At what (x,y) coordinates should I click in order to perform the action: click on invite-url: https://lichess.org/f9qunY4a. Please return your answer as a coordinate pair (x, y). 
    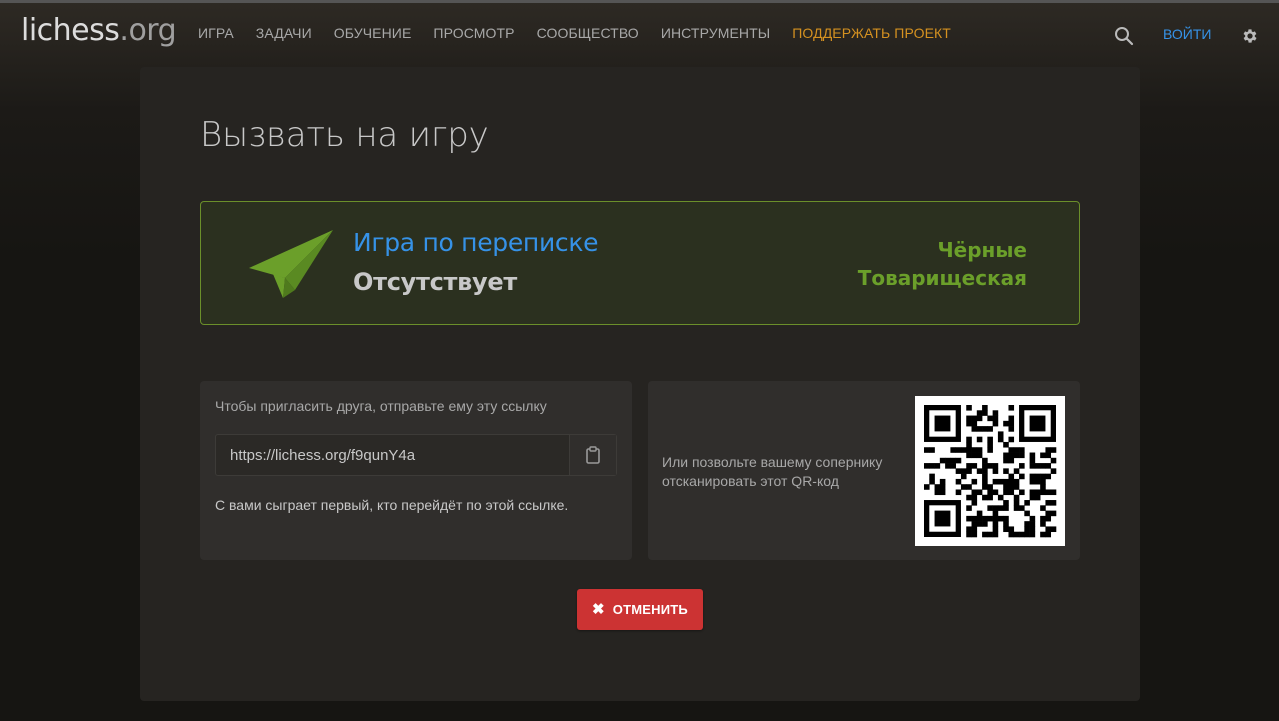
    Looking at the image, I should click on (322, 455).